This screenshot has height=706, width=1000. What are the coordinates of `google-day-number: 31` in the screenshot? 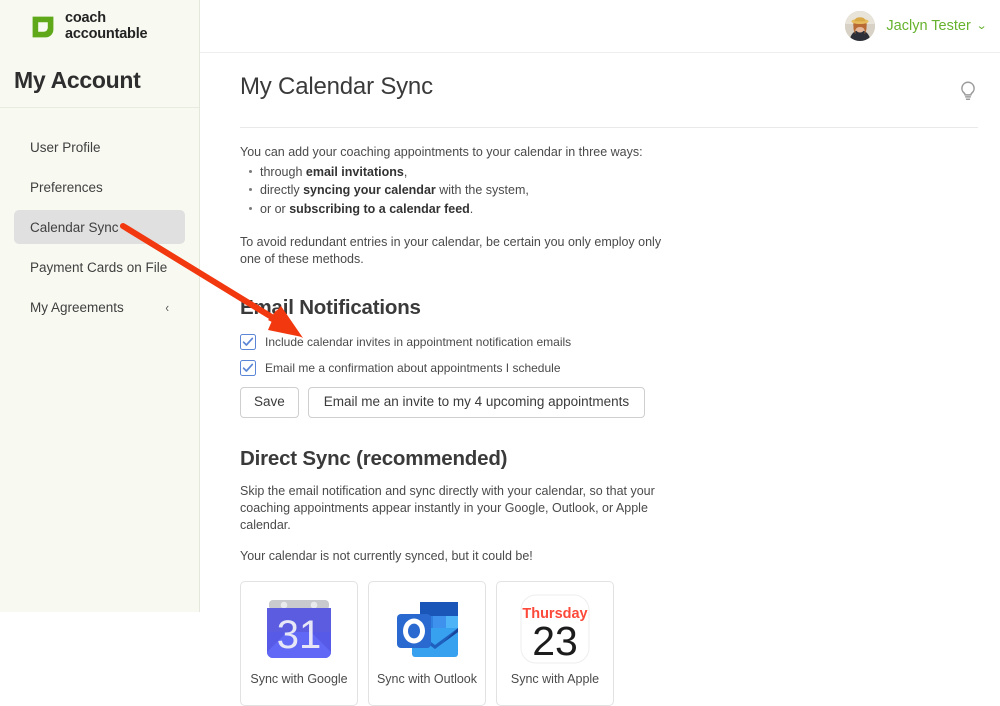 It's located at (299, 635).